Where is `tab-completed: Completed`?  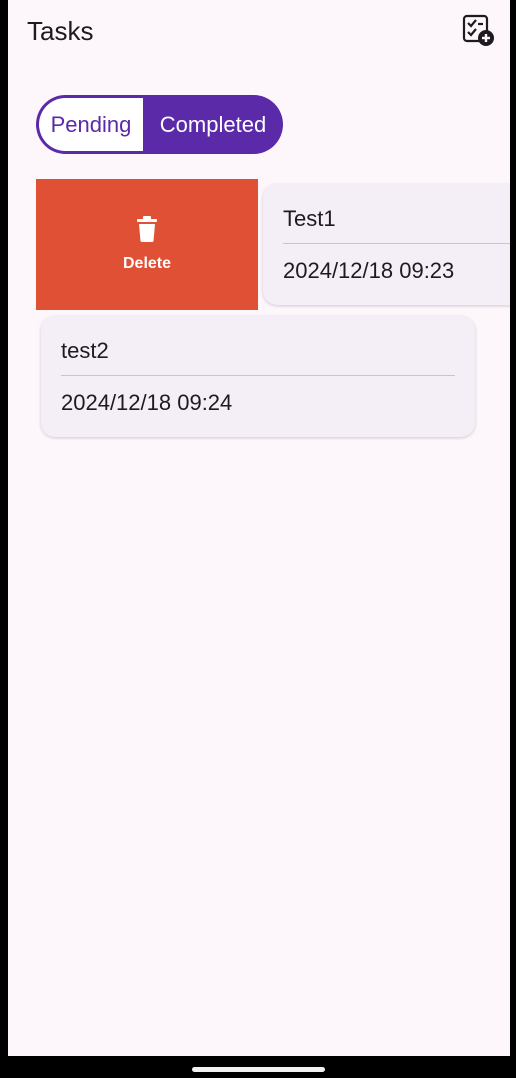
tab-completed: Completed is located at coordinates (213, 124).